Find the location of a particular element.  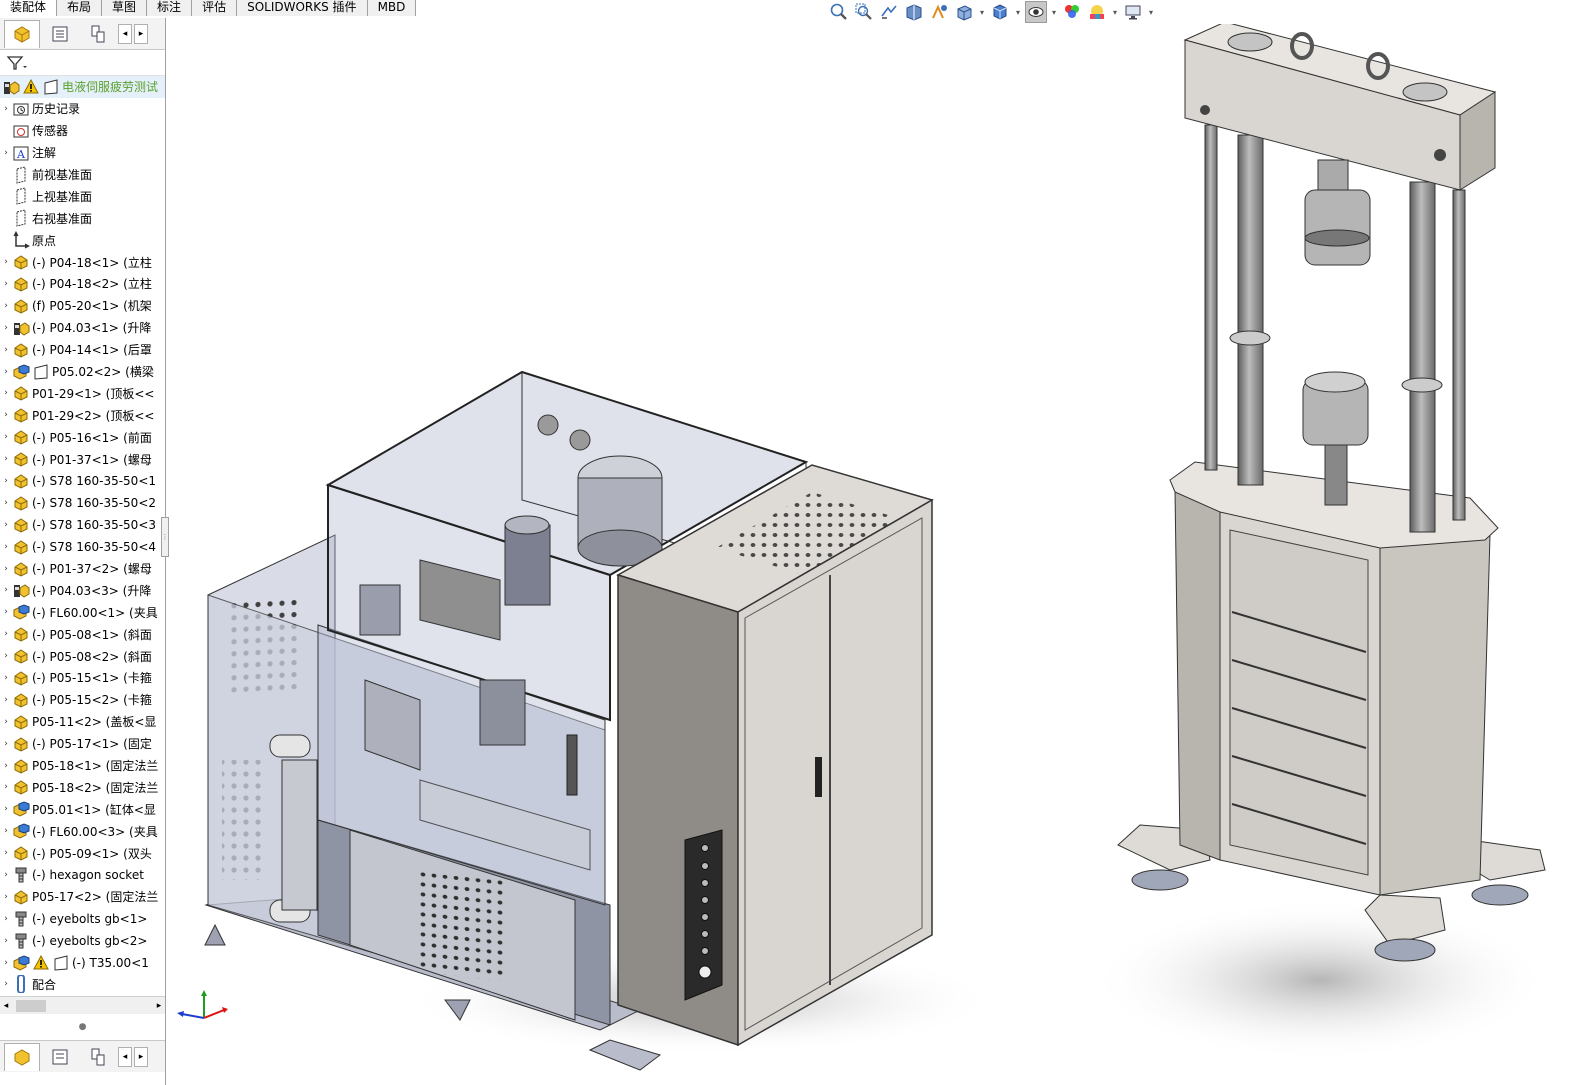

tree-item: › P05.02<2> (横梁 is located at coordinates (82, 372).